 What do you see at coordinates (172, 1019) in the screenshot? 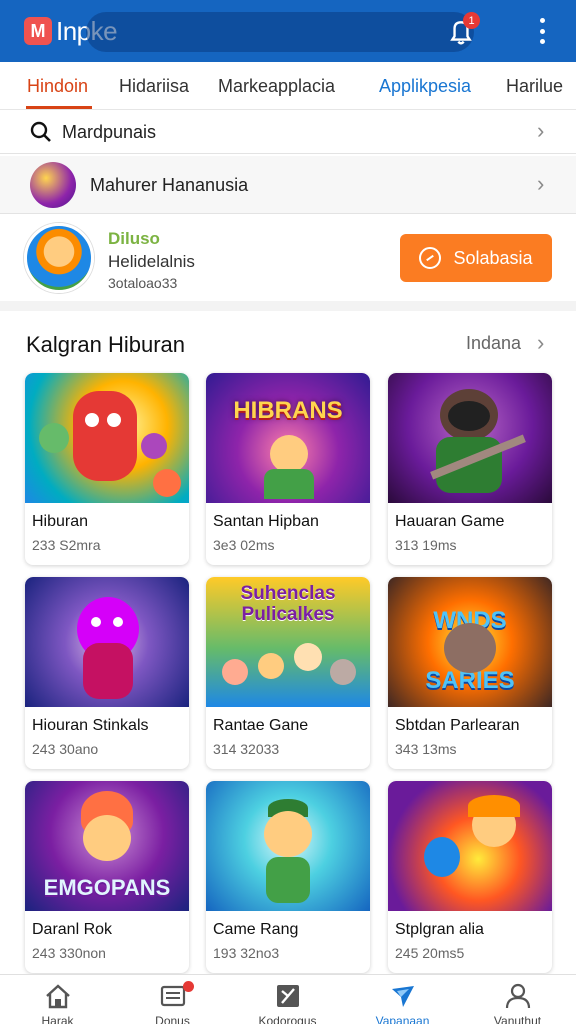
I see `nav-label: Donus` at bounding box center [172, 1019].